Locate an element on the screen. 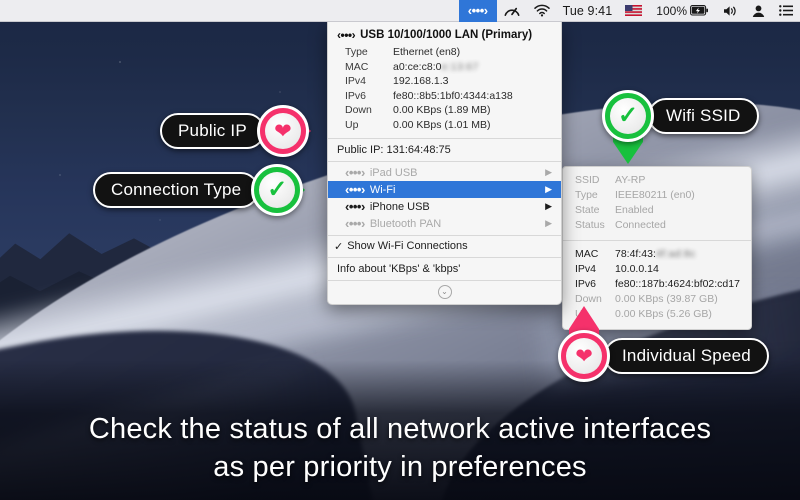  detail-key: Status is located at coordinates (590, 225).